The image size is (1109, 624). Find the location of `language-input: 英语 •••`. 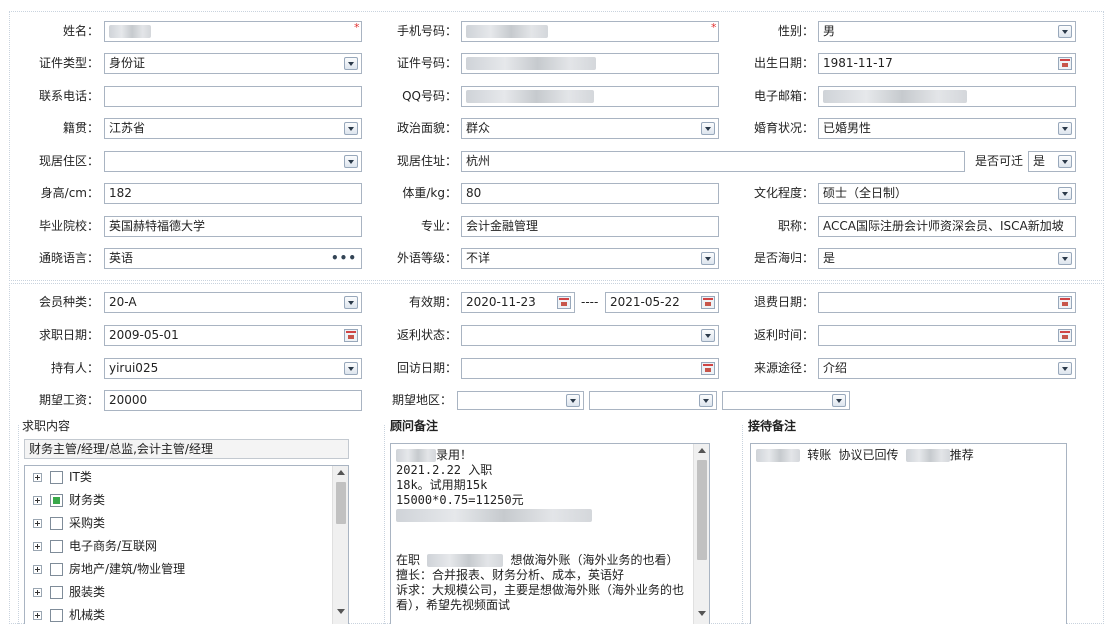

language-input: 英语 ••• is located at coordinates (233, 258).